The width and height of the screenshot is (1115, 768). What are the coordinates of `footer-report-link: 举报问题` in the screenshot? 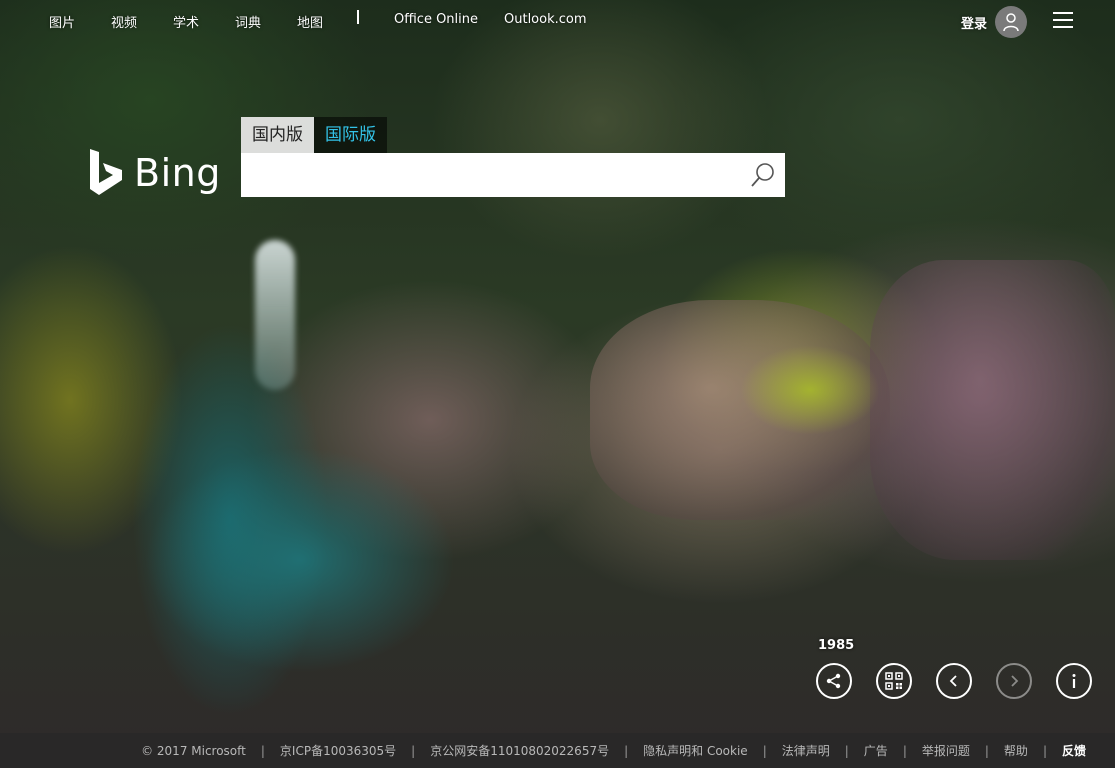 It's located at (946, 750).